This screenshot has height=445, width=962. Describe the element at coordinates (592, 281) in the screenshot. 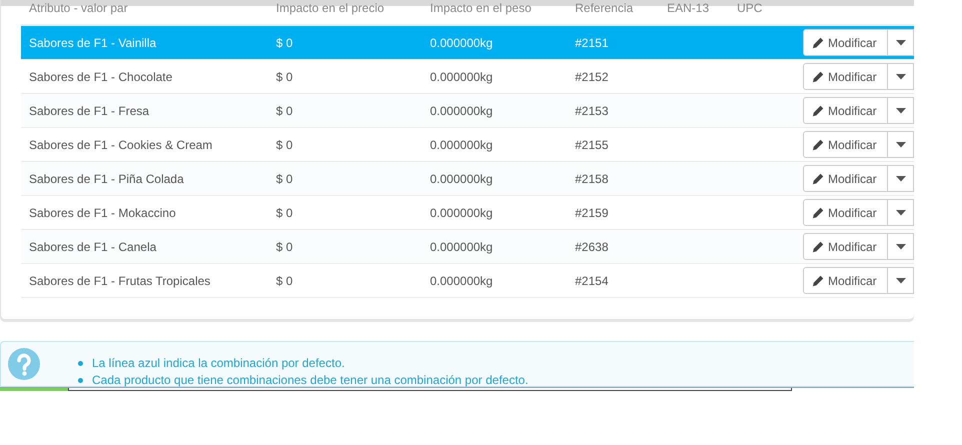

I see `table-cell-text: #2154` at that location.